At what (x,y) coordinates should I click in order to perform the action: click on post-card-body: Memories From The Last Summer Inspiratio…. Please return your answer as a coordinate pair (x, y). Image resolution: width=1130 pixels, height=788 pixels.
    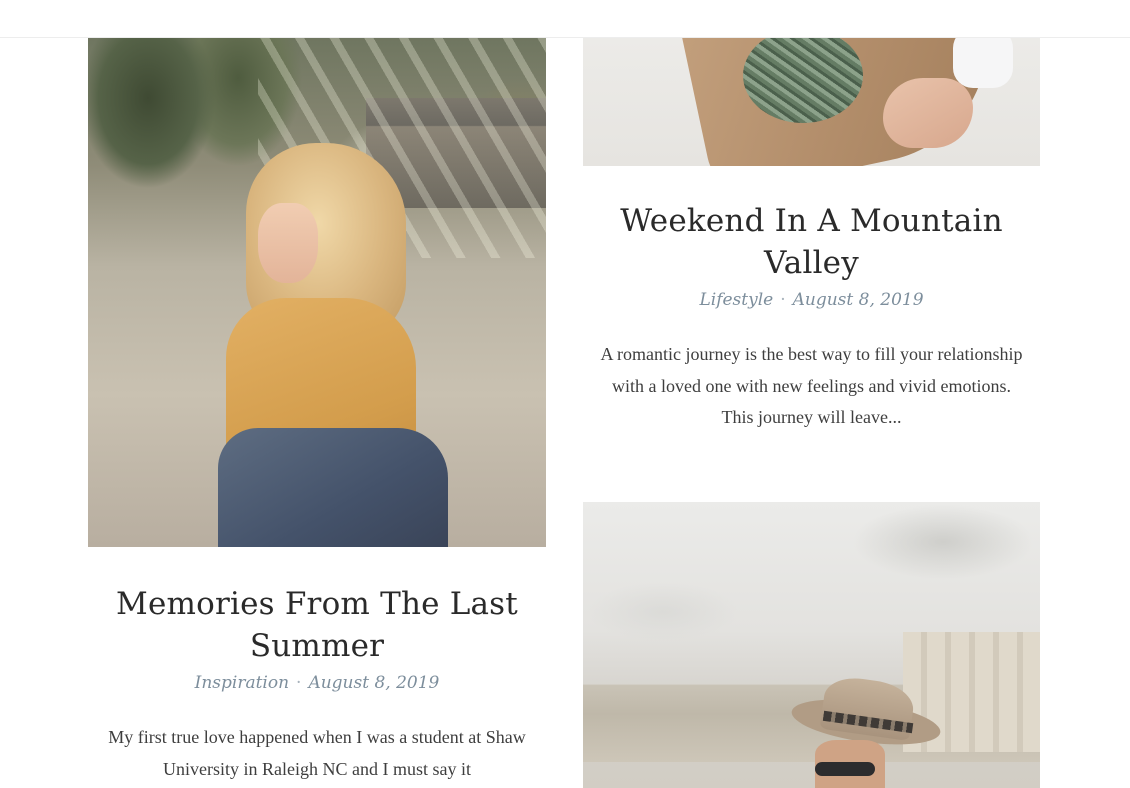
    Looking at the image, I should click on (317, 666).